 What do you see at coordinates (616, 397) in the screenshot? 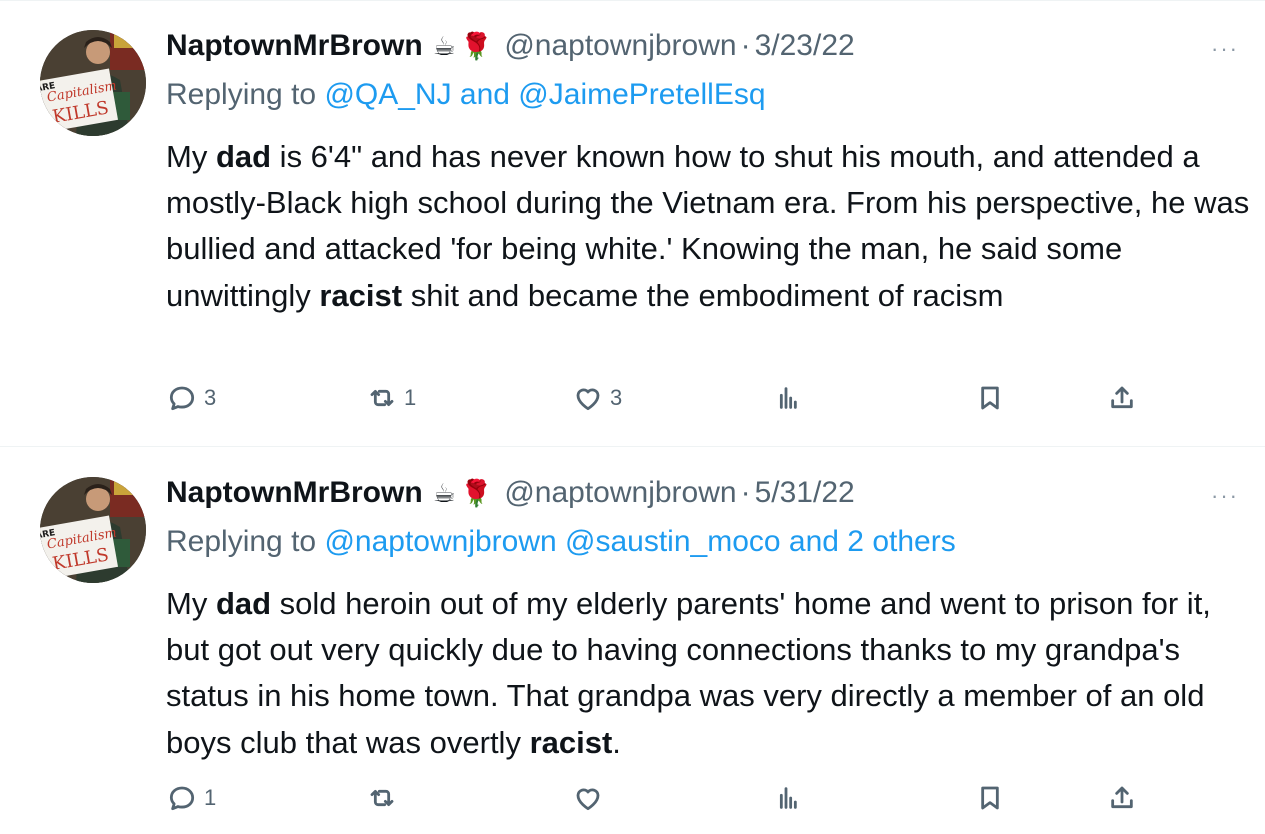
I see `like-count: 3` at bounding box center [616, 397].